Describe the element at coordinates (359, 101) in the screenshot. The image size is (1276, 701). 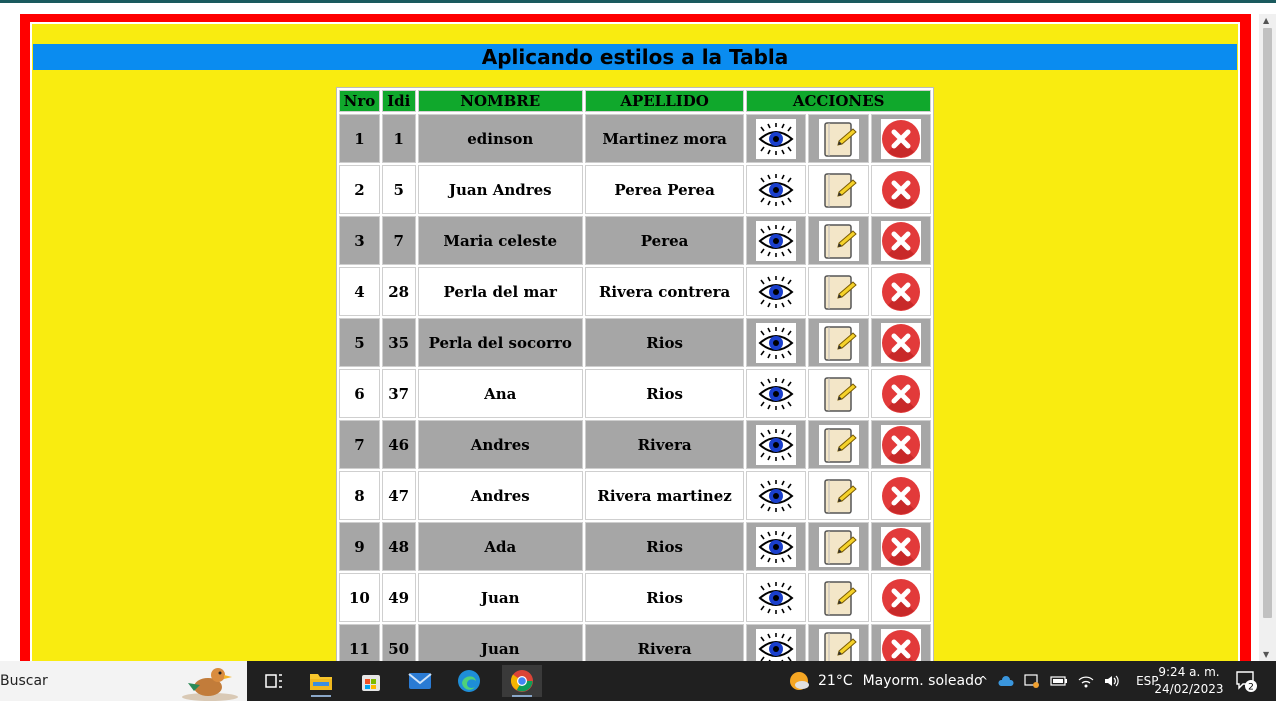
I see `header-nro: Nro` at that location.